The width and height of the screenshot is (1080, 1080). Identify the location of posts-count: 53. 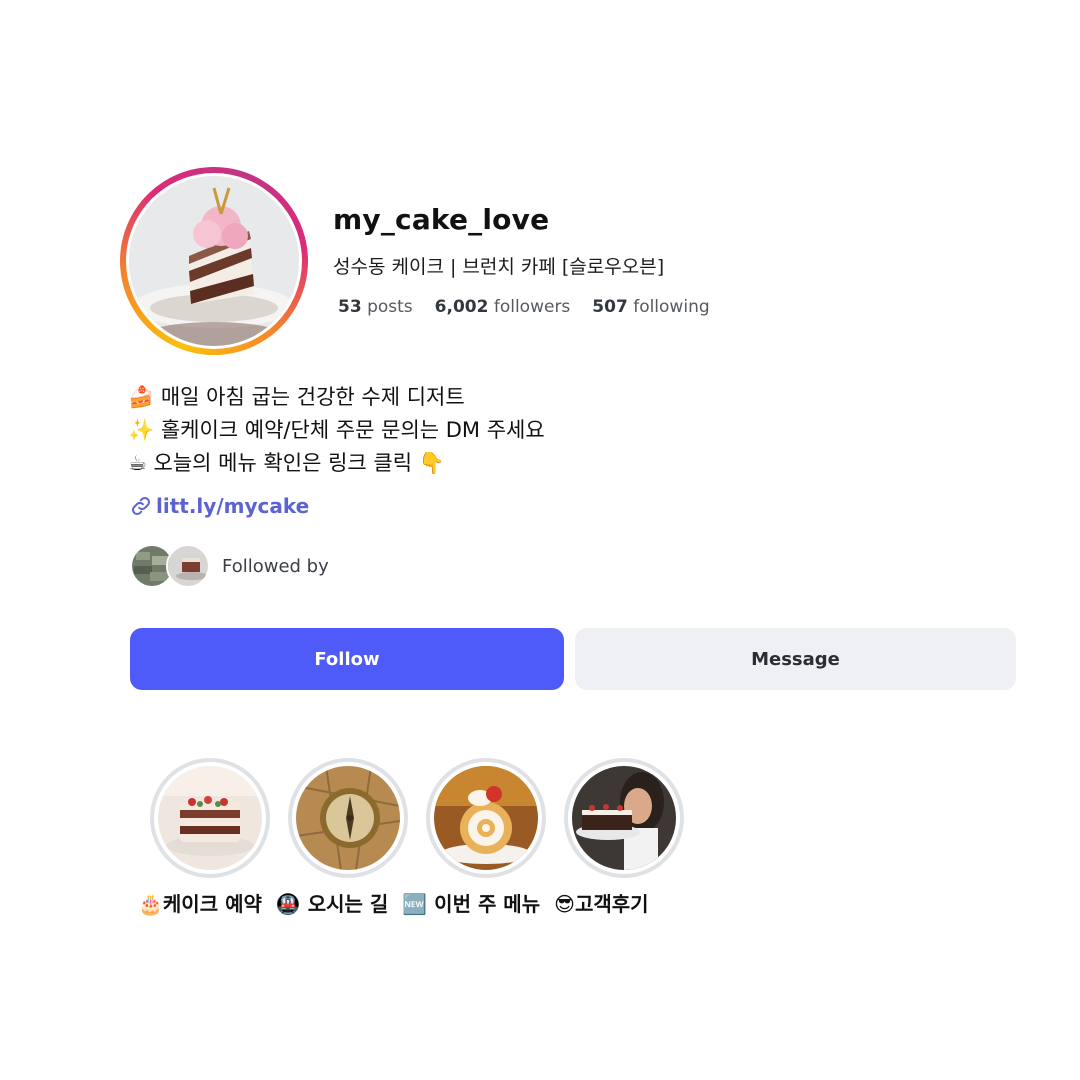
(350, 307).